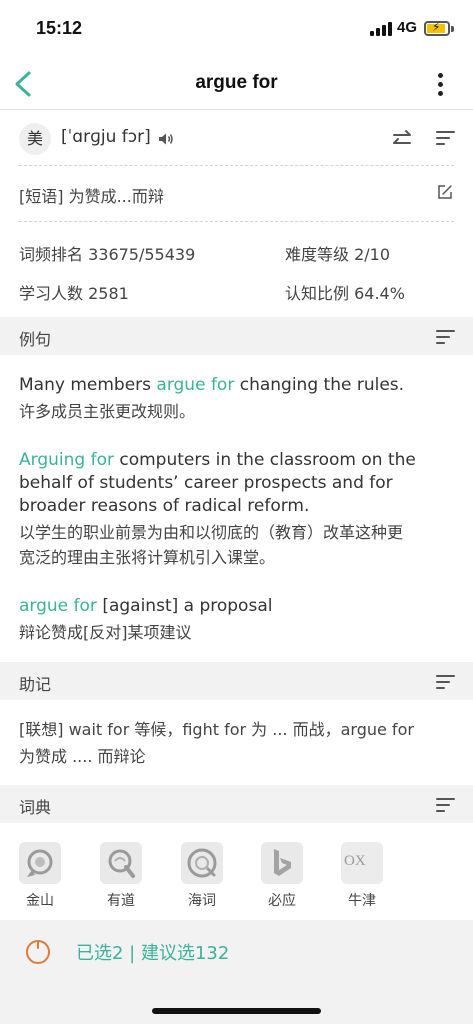 The width and height of the screenshot is (473, 1024). I want to click on example-translation: 辩论赞成[反对]某项建议, so click(105, 632).